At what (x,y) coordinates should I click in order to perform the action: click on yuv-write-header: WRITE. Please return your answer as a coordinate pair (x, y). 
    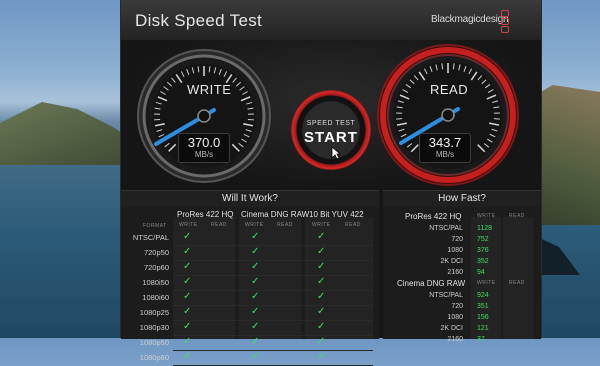
    Looking at the image, I should click on (321, 225).